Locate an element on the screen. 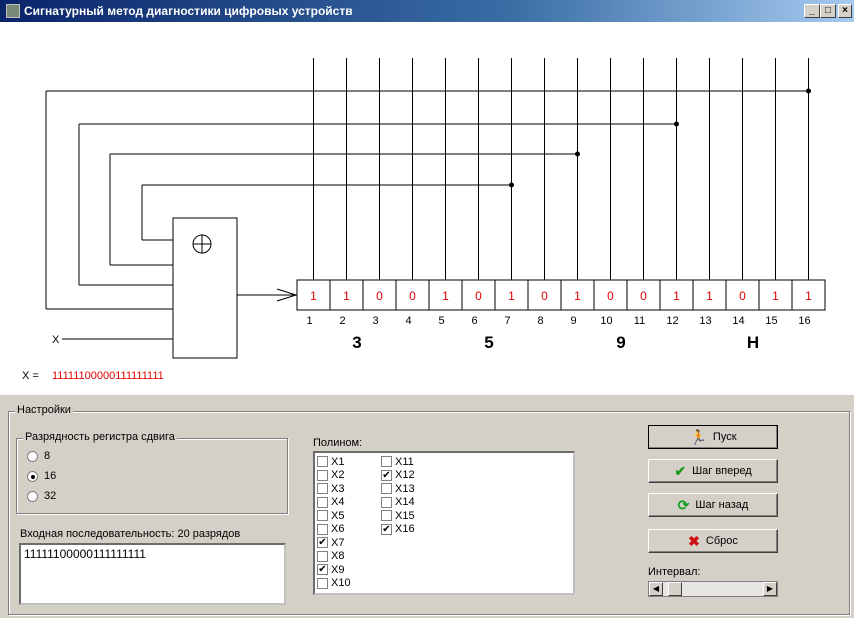  radio-label: 16 is located at coordinates (50, 476).